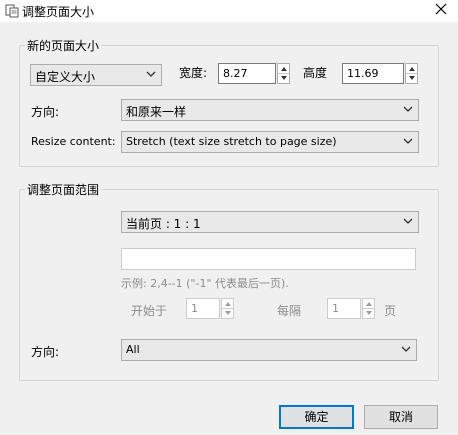  What do you see at coordinates (133, 349) in the screenshot?
I see `range-orientation-value: All` at bounding box center [133, 349].